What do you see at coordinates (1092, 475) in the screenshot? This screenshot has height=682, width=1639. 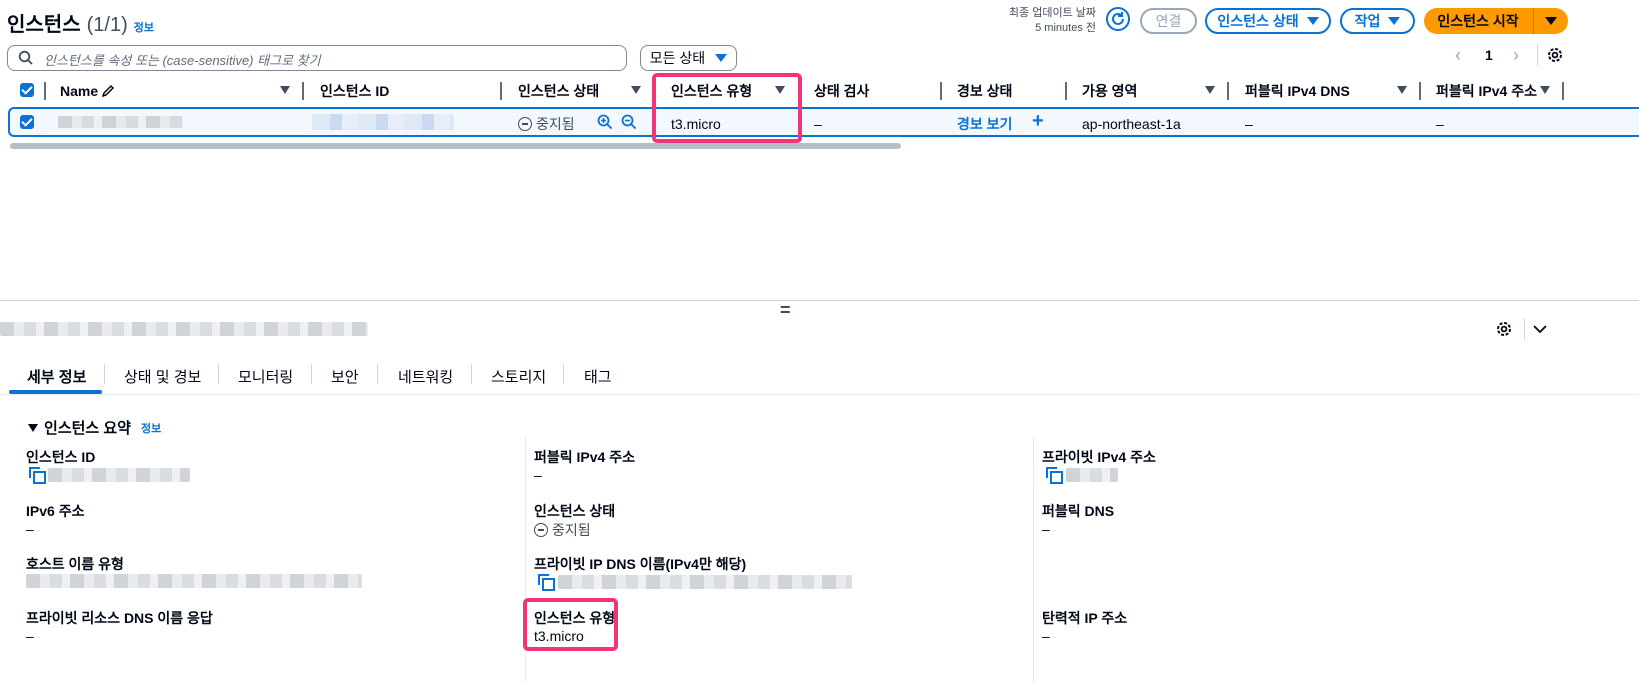 I see `private-ipv4-value-redacted` at bounding box center [1092, 475].